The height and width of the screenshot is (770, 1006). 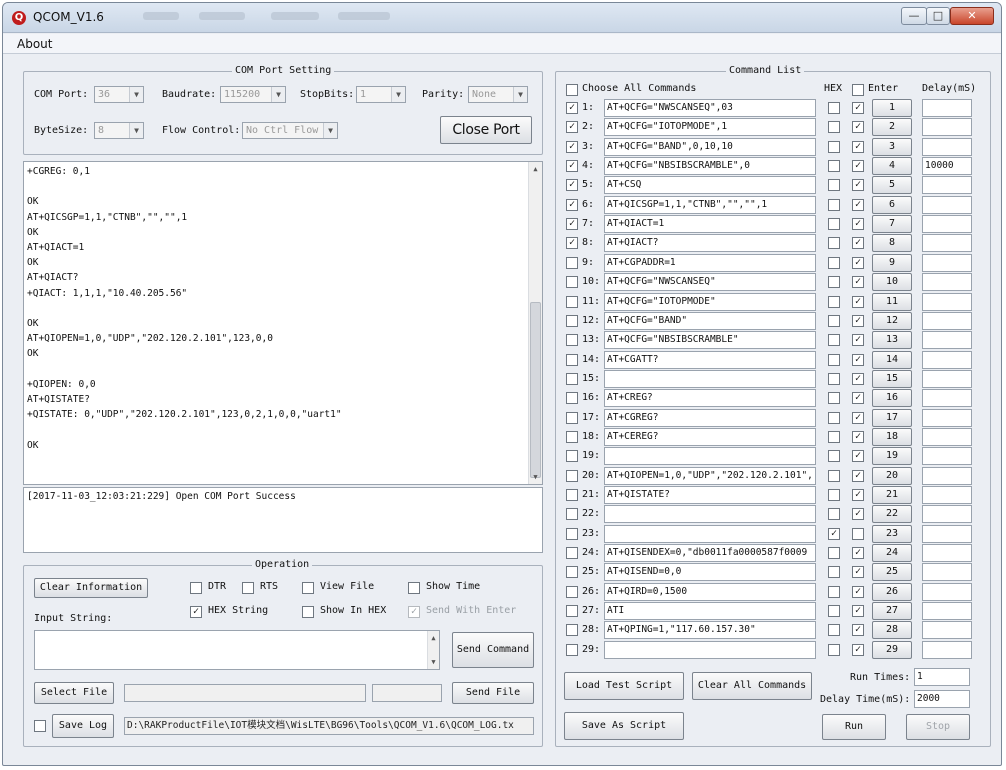 I want to click on send-command-11-button: 11, so click(x=892, y=301).